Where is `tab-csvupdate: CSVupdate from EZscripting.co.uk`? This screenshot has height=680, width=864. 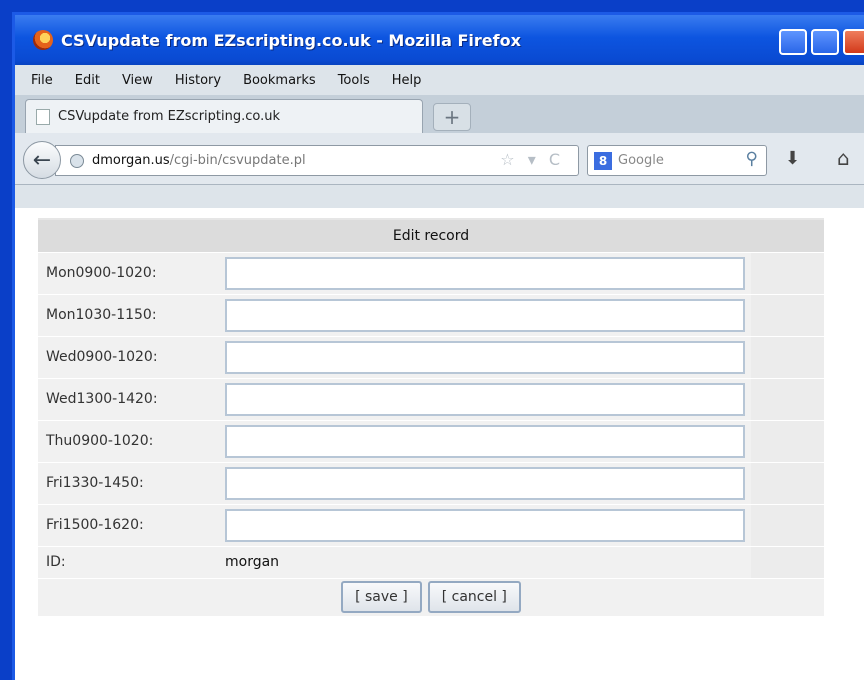
tab-csvupdate: CSVupdate from EZscripting.co.uk is located at coordinates (224, 116).